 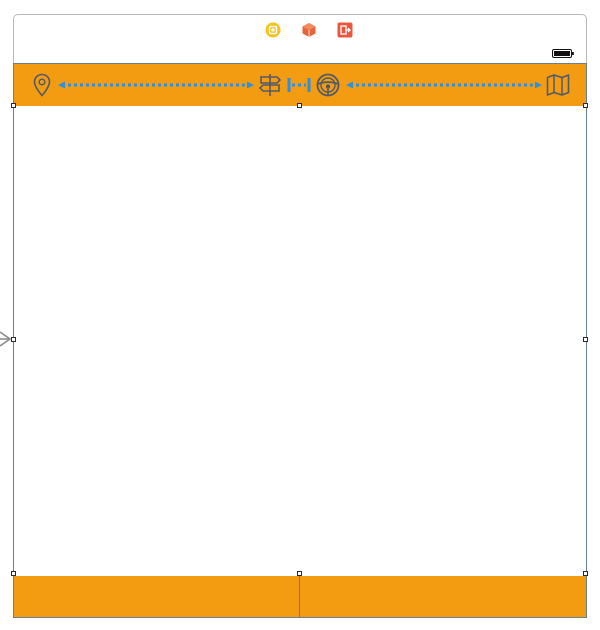 I want to click on scene-dock, so click(x=300, y=29).